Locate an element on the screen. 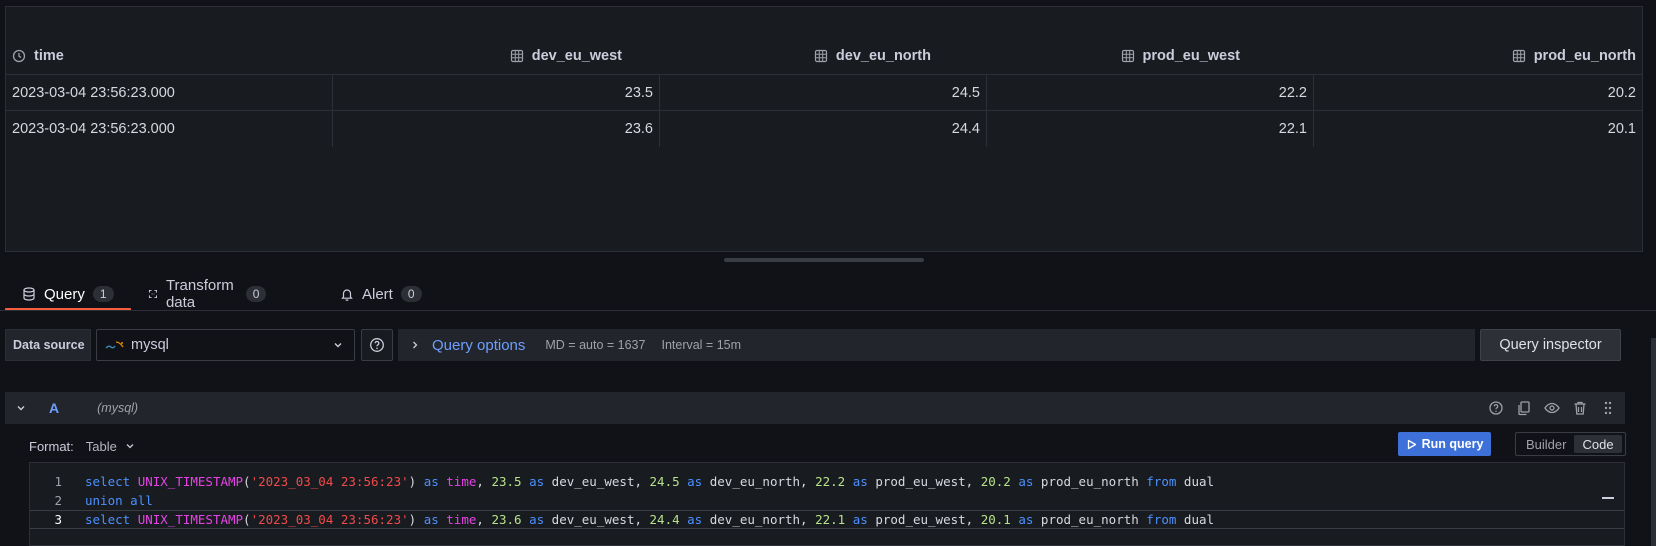 The height and width of the screenshot is (546, 1656). table-cell: 23.5 is located at coordinates (496, 93).